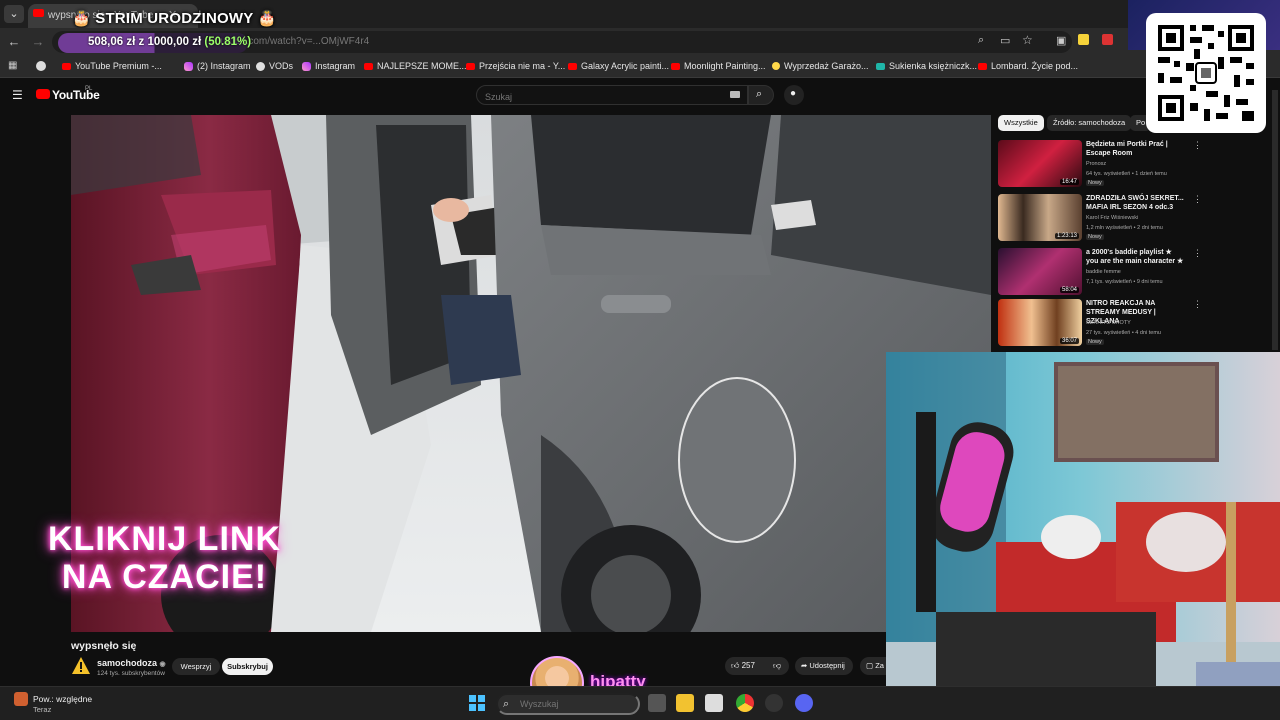  I want to click on recommendation-meta: 64 tys. wyświetleń • 1 dzień temu, so click(1126, 174).